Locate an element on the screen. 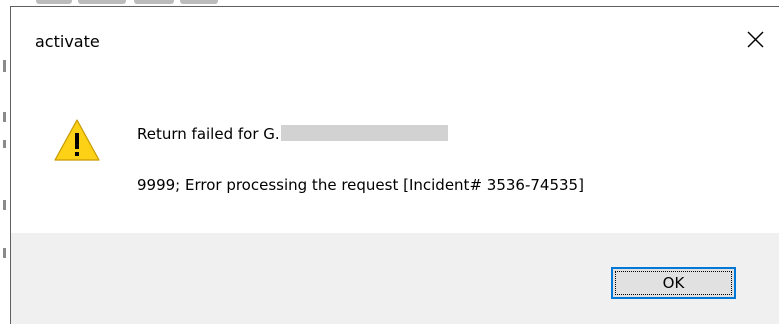 The image size is (779, 324). message-line-1: Return failed for G. is located at coordinates (292, 134).